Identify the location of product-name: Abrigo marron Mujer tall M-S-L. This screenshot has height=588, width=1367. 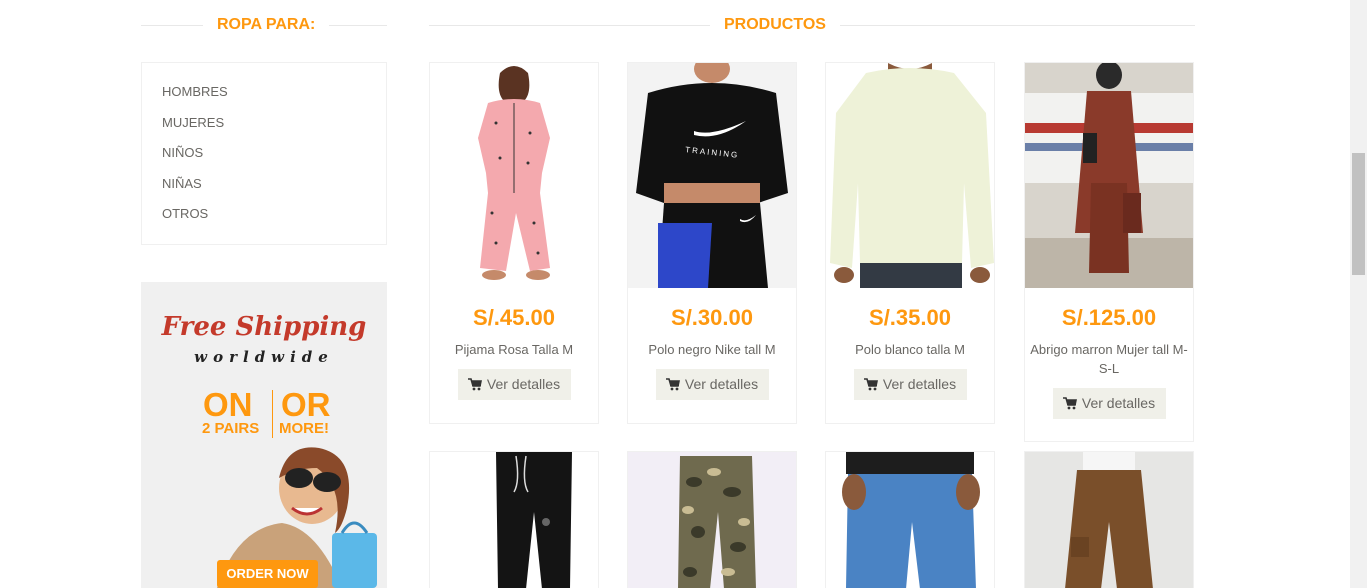
(1109, 359).